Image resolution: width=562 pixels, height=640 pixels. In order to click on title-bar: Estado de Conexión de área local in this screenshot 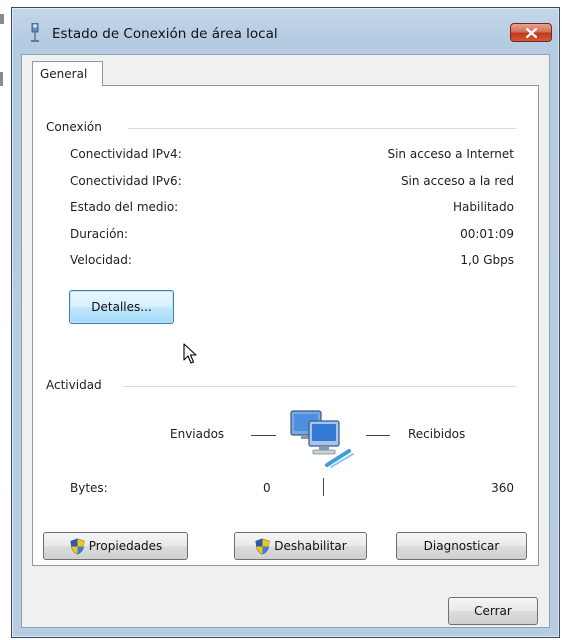, I will do `click(285, 31)`.